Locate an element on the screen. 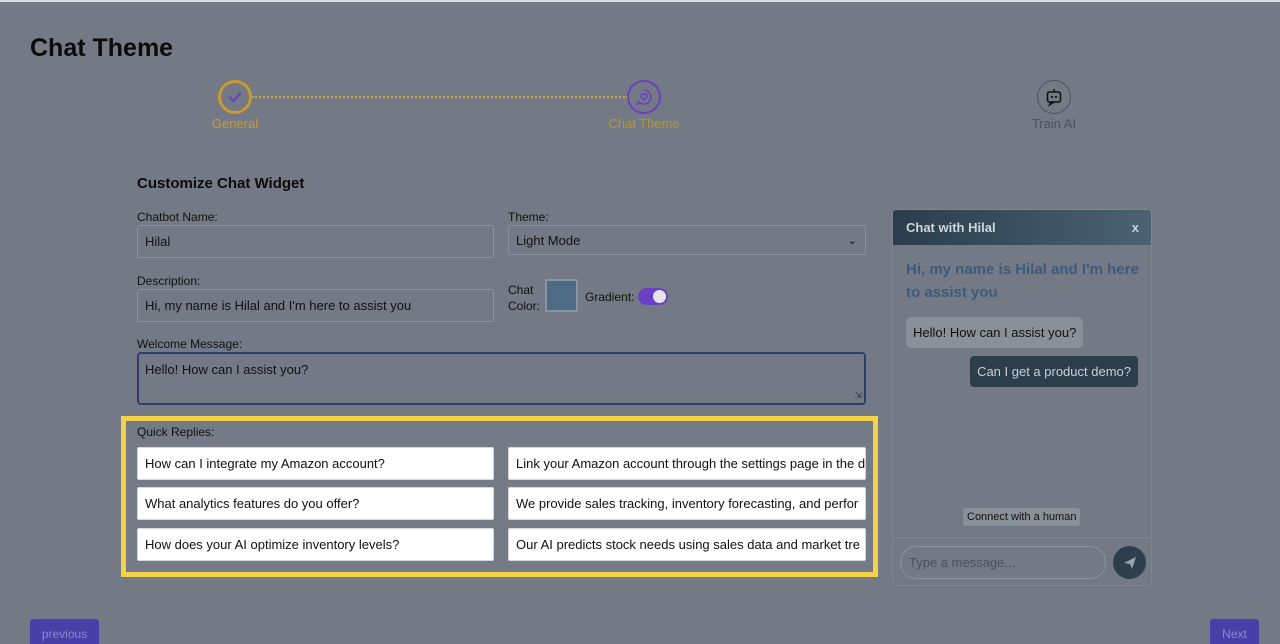 Image resolution: width=1280 pixels, height=644 pixels. check-icon is located at coordinates (235, 97).